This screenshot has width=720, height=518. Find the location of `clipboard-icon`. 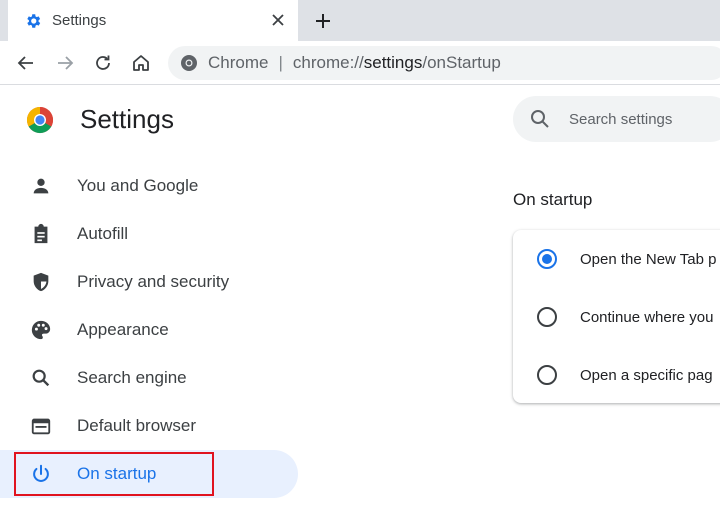

clipboard-icon is located at coordinates (41, 234).